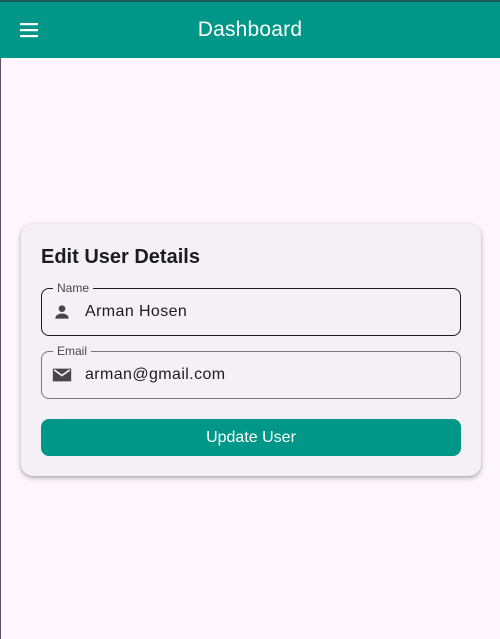  I want to click on page-title: Dashboard, so click(250, 29).